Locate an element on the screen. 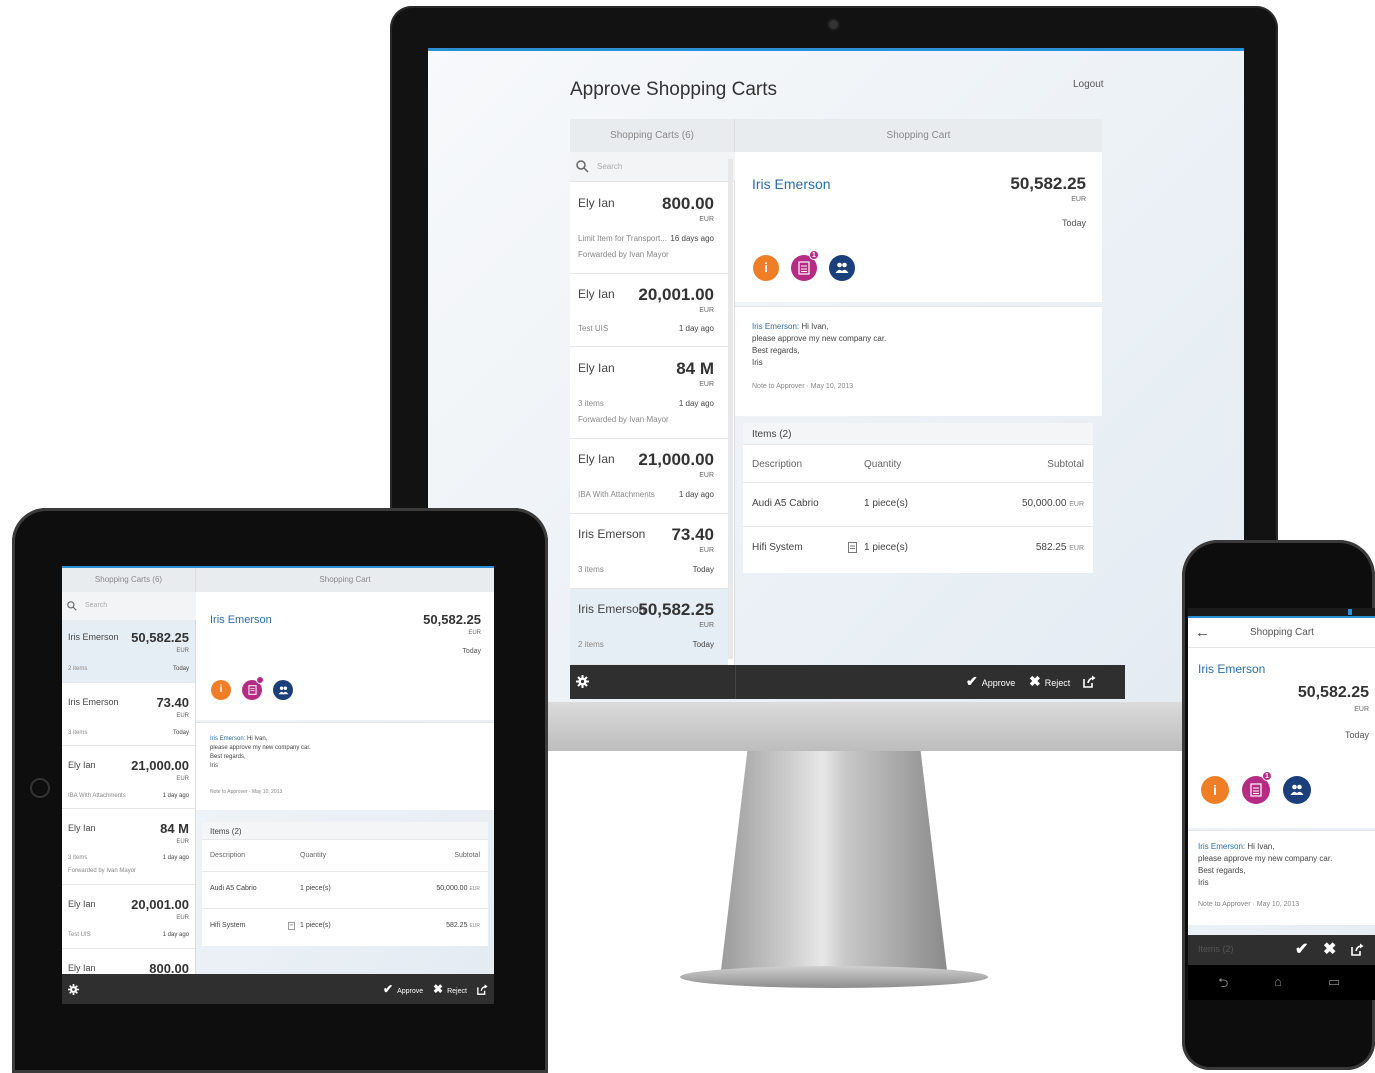 The height and width of the screenshot is (1073, 1375). approve-button: ✔ is located at coordinates (1301, 949).